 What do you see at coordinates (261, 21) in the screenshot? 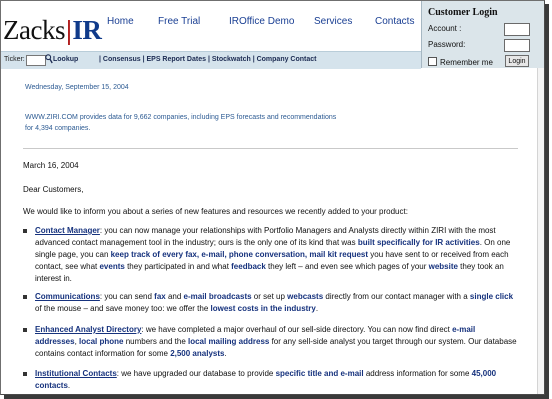
I see `nav-iroffice-demo: IROffice Demo` at bounding box center [261, 21].